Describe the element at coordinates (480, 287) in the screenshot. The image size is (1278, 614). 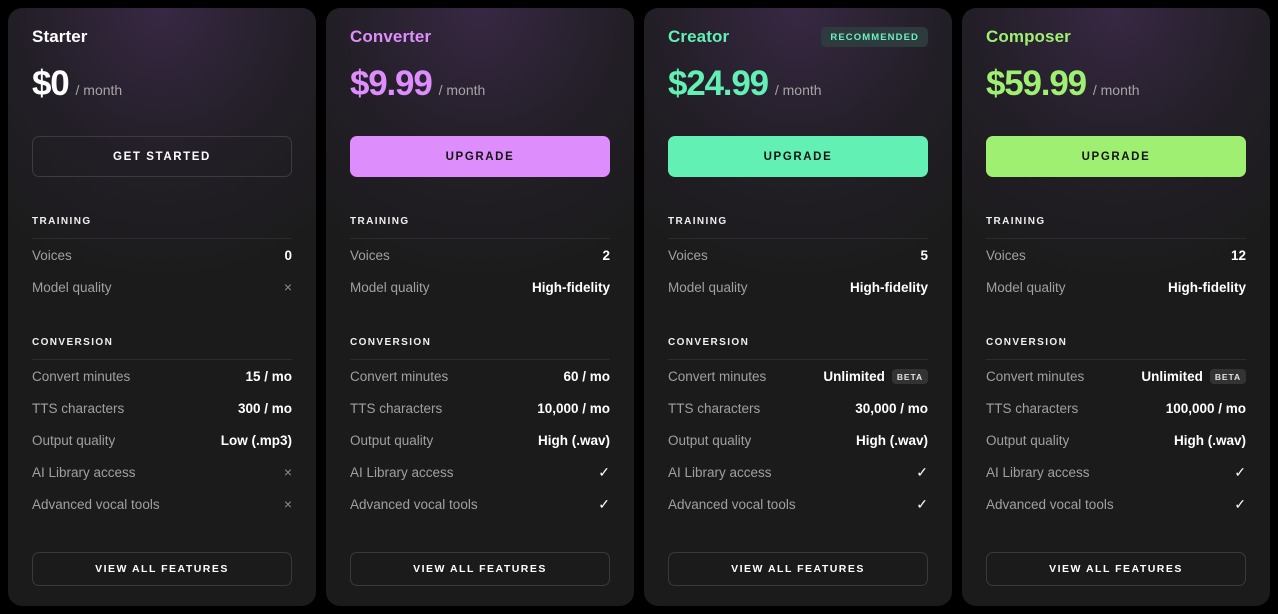
I see `feature-row: Model quality High-fidelity` at that location.